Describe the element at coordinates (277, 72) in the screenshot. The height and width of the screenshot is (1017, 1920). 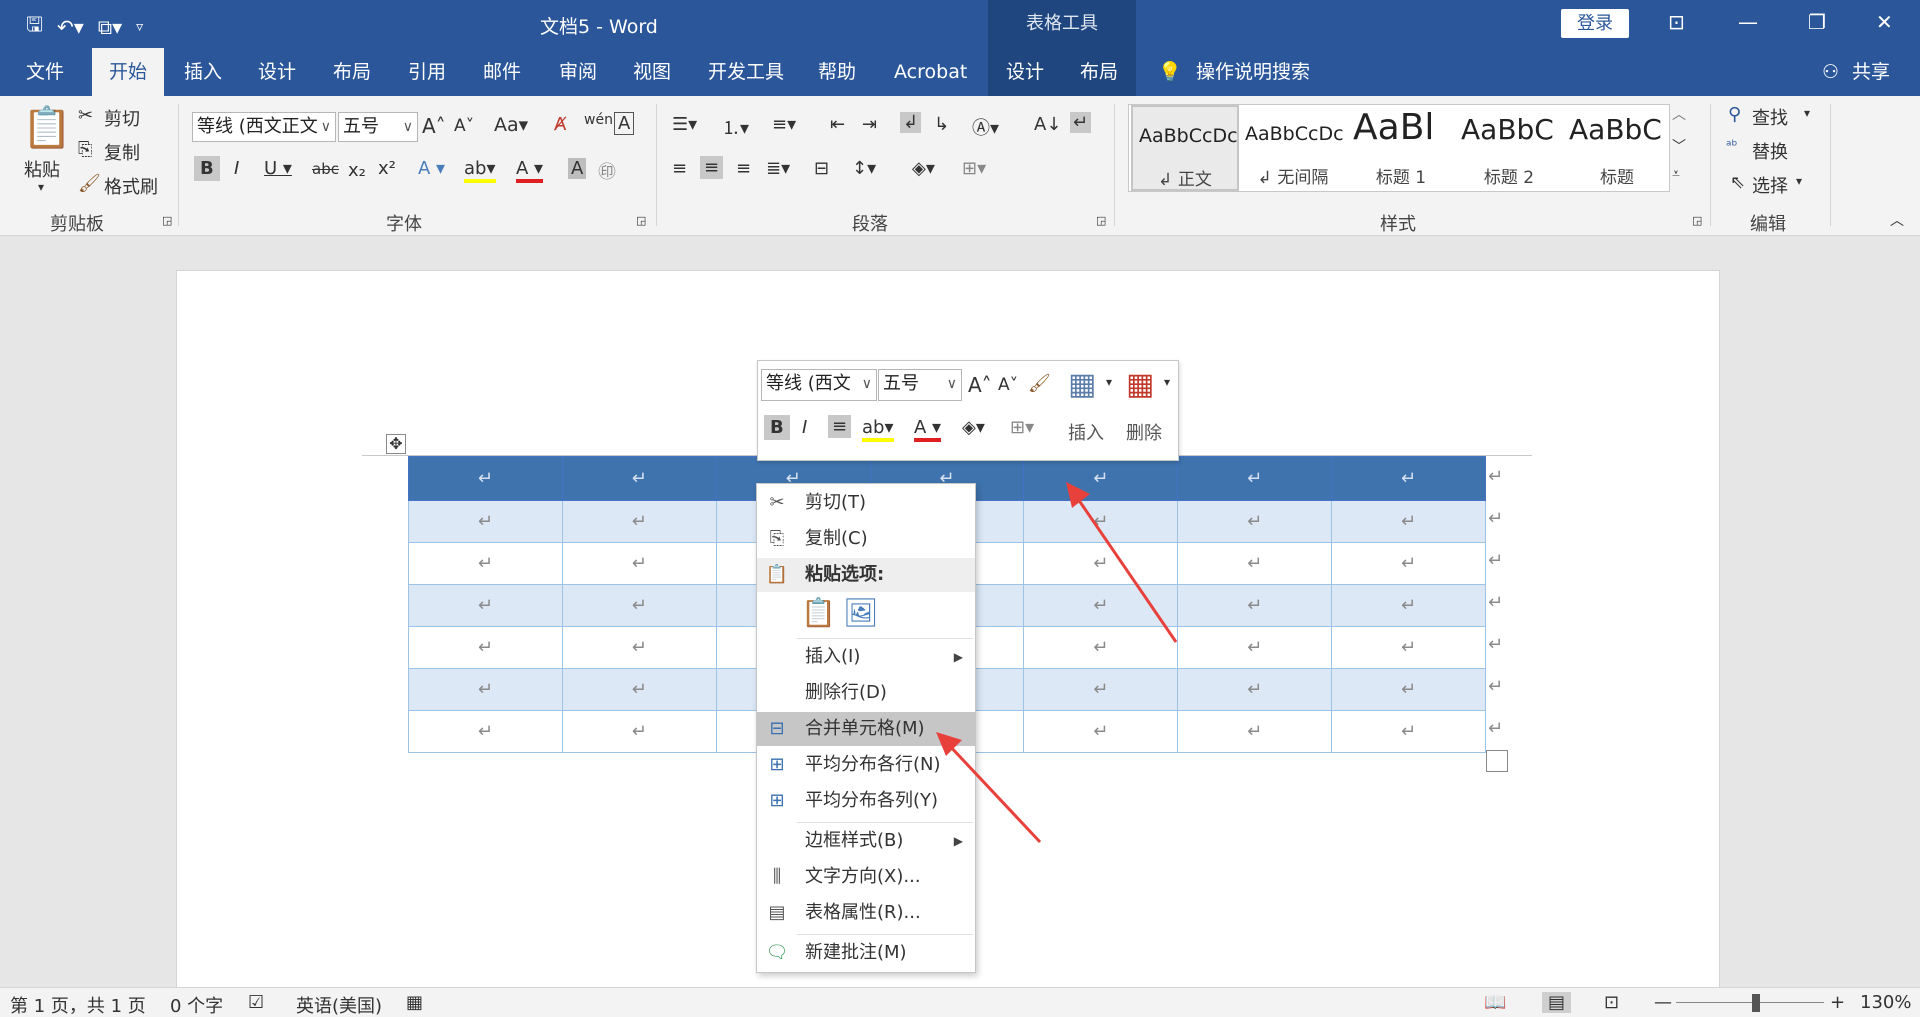
I see `tab-design: 设计` at that location.